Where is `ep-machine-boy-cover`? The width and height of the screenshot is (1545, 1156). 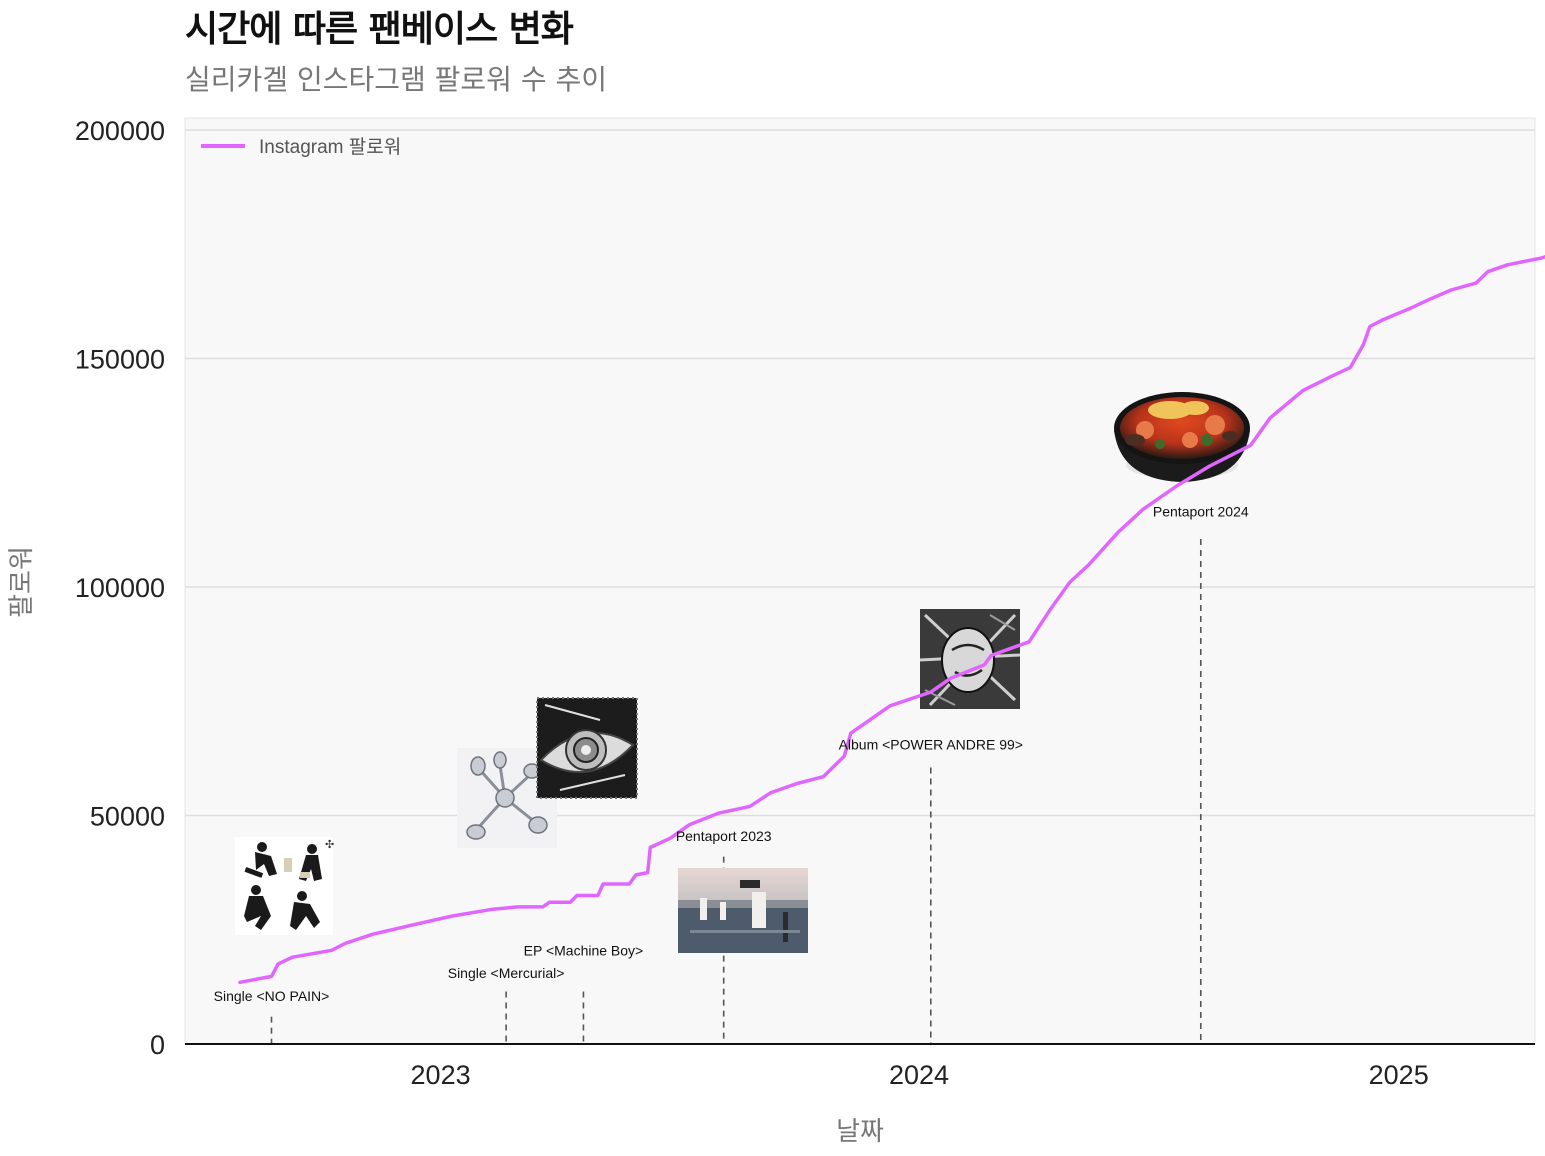 ep-machine-boy-cover is located at coordinates (587, 748).